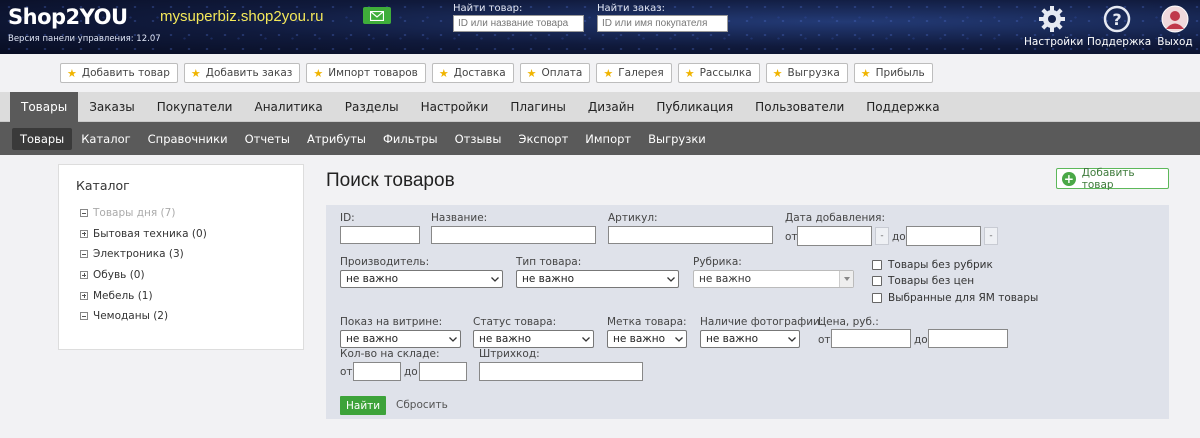 The width and height of the screenshot is (1200, 438). What do you see at coordinates (848, 322) in the screenshot?
I see `price-label: Цена, руб.:` at bounding box center [848, 322].